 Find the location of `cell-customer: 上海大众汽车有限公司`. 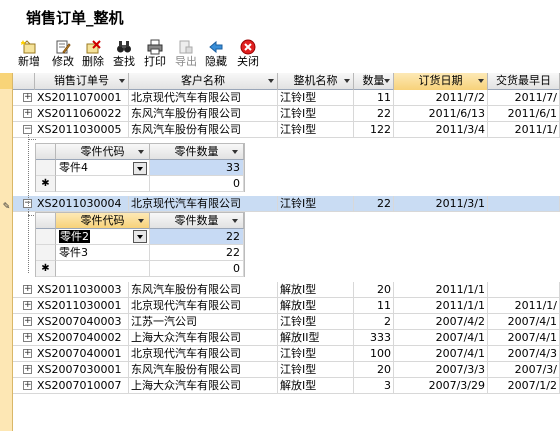

cell-customer: 上海大众汽车有限公司 is located at coordinates (203, 386).